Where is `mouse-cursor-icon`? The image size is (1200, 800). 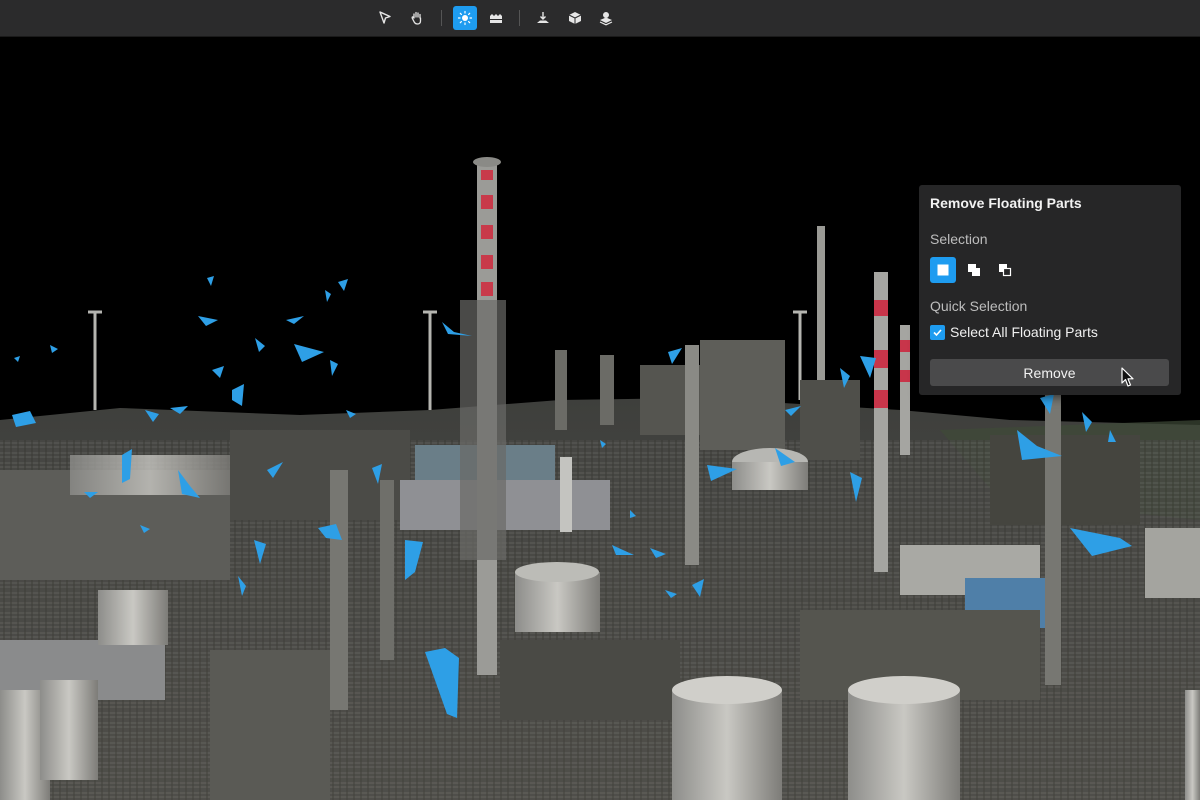 mouse-cursor-icon is located at coordinates (1127, 377).